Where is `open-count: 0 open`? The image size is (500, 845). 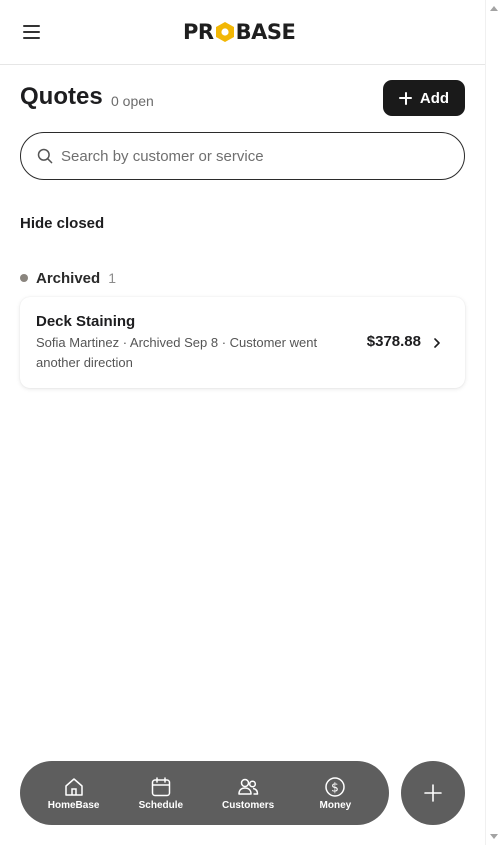 open-count: 0 open is located at coordinates (132, 101).